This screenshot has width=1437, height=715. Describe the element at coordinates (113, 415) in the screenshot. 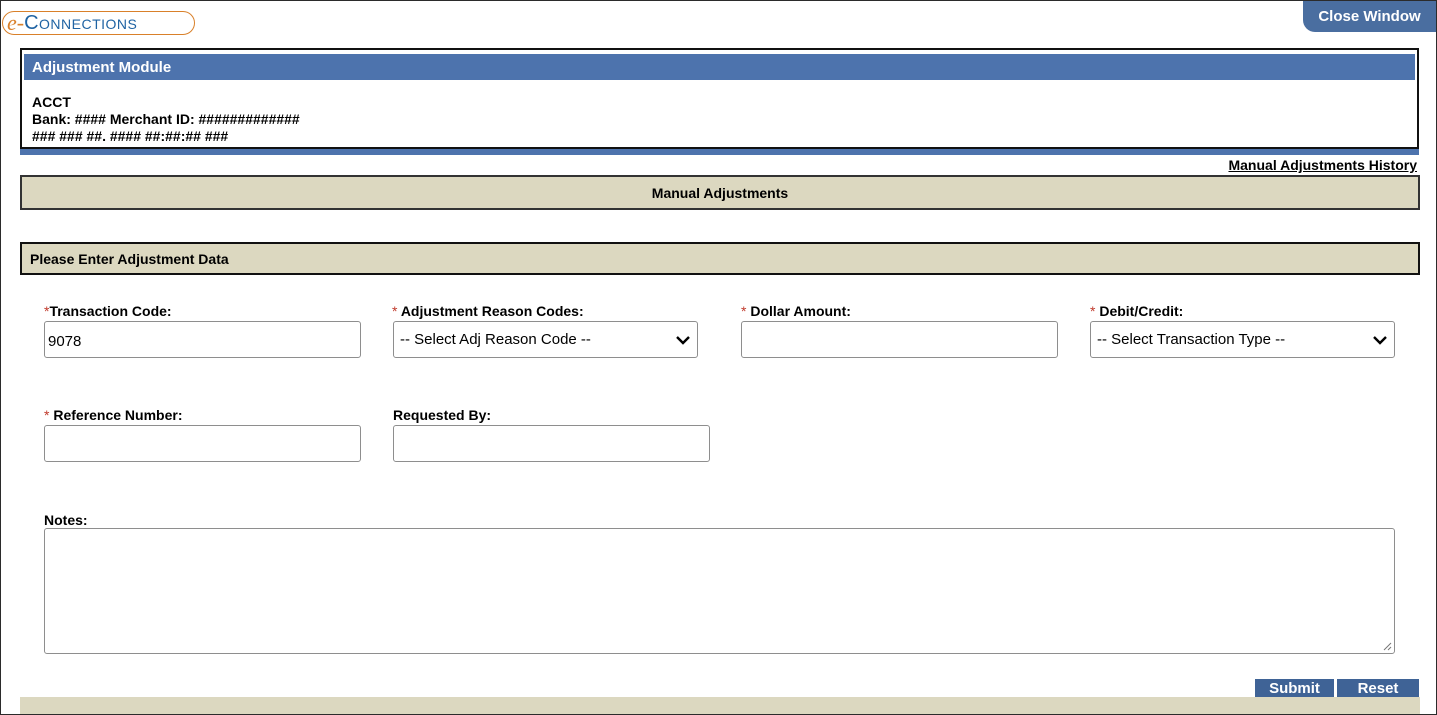

I see `reference-number-label: * Reference Number:` at that location.